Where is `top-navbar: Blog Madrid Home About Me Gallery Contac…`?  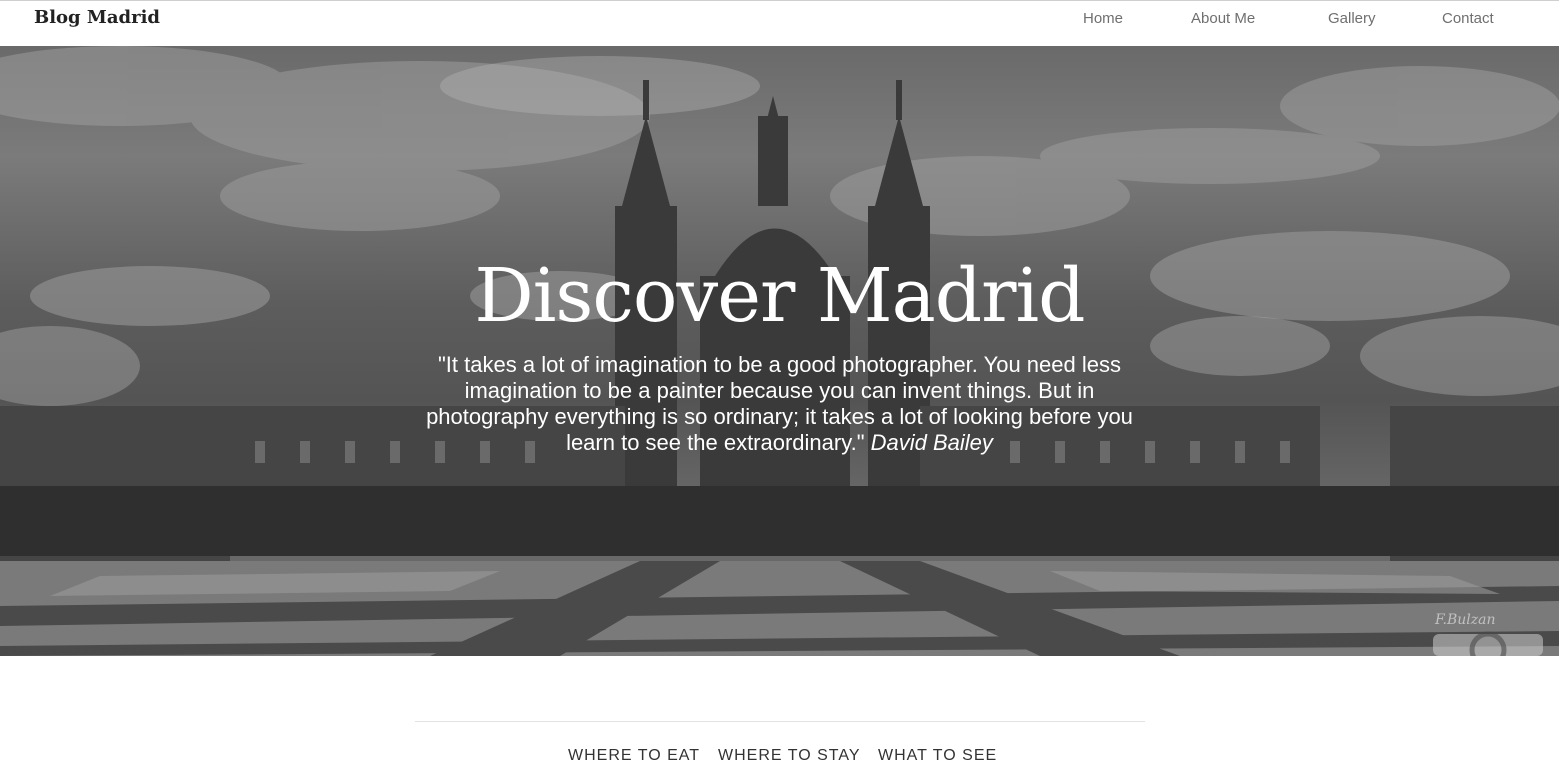 top-navbar: Blog Madrid Home About Me Gallery Contac… is located at coordinates (779, 23).